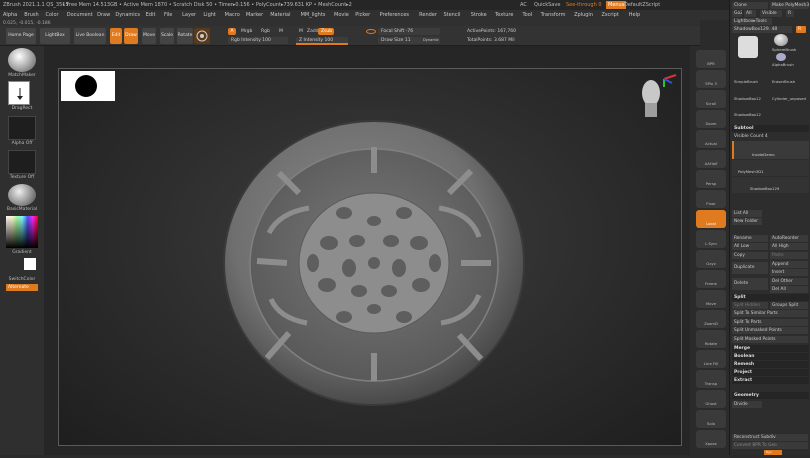 Image resolution: width=810 pixels, height=458 pixels. What do you see at coordinates (52, 15) in the screenshot?
I see `menu-color: Color` at bounding box center [52, 15].